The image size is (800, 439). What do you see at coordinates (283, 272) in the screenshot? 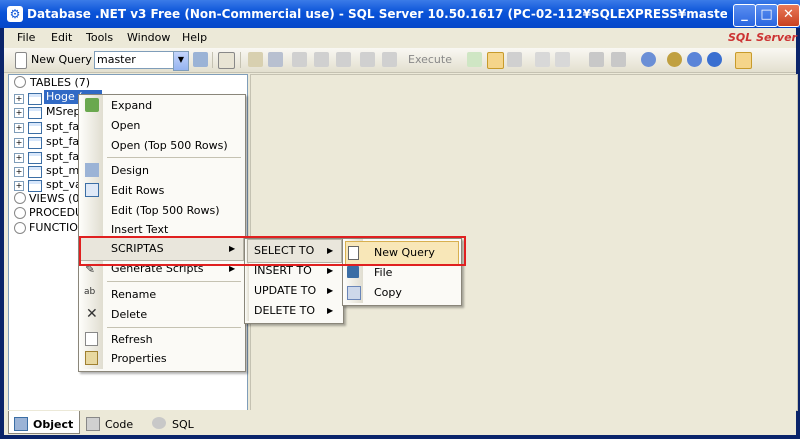
I see `menu-insert-to: INSERT TO` at bounding box center [283, 272].